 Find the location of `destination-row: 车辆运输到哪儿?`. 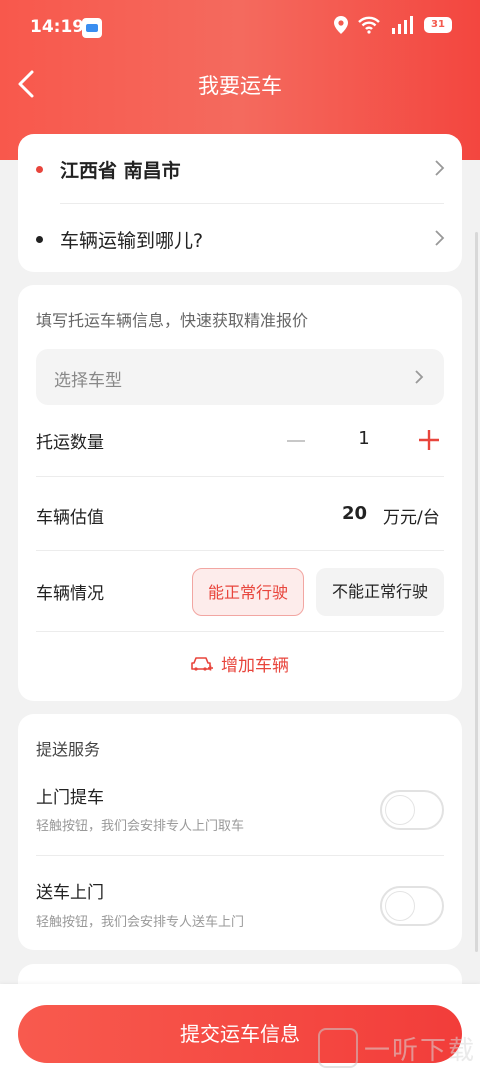

destination-row: 车辆运输到哪儿? is located at coordinates (240, 238).